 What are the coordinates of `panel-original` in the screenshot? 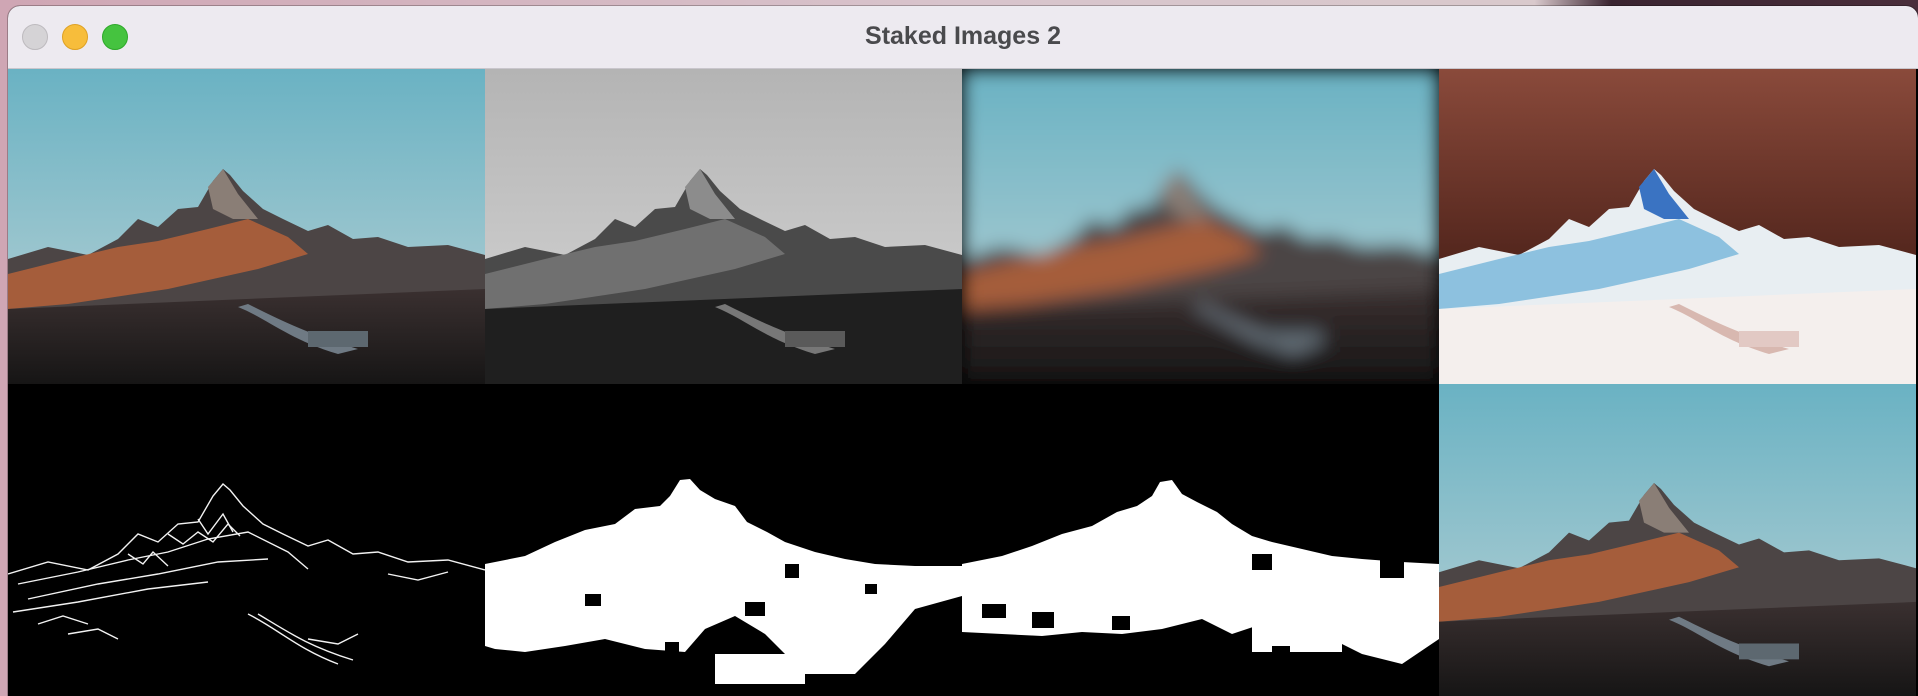 It's located at (246, 226).